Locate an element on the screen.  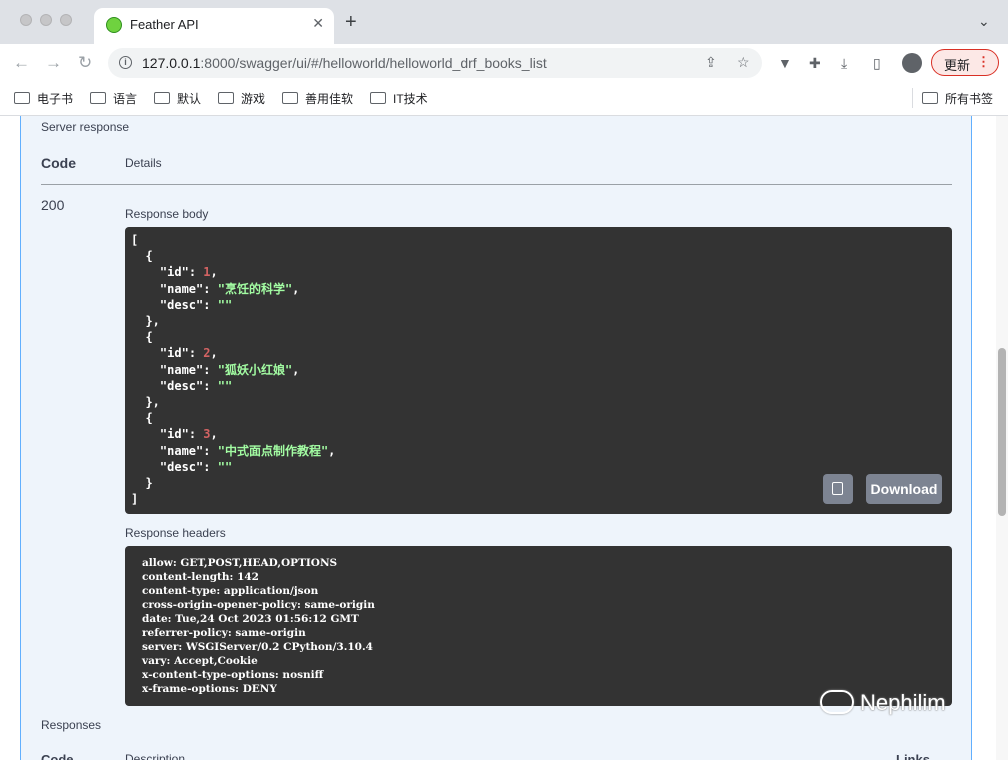
bookmark-folder: 默认 is located at coordinates (177, 98).